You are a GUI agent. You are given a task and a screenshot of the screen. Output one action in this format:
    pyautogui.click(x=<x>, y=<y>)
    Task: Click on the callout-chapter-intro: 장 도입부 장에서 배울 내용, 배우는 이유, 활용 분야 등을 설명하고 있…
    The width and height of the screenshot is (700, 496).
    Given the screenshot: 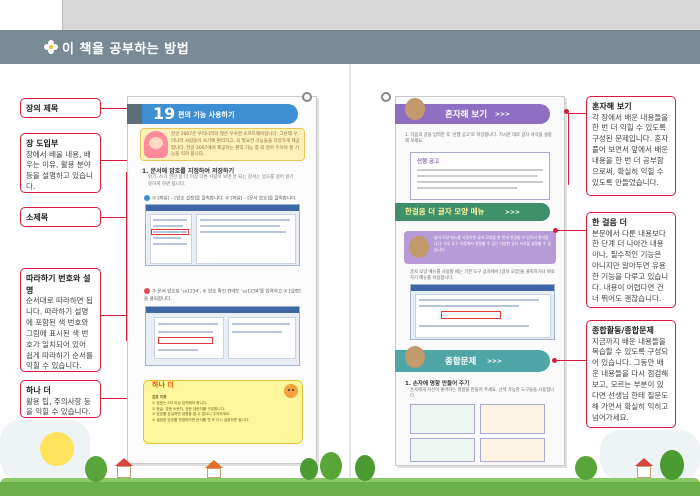 What is the action you would take?
    pyautogui.click(x=60, y=163)
    